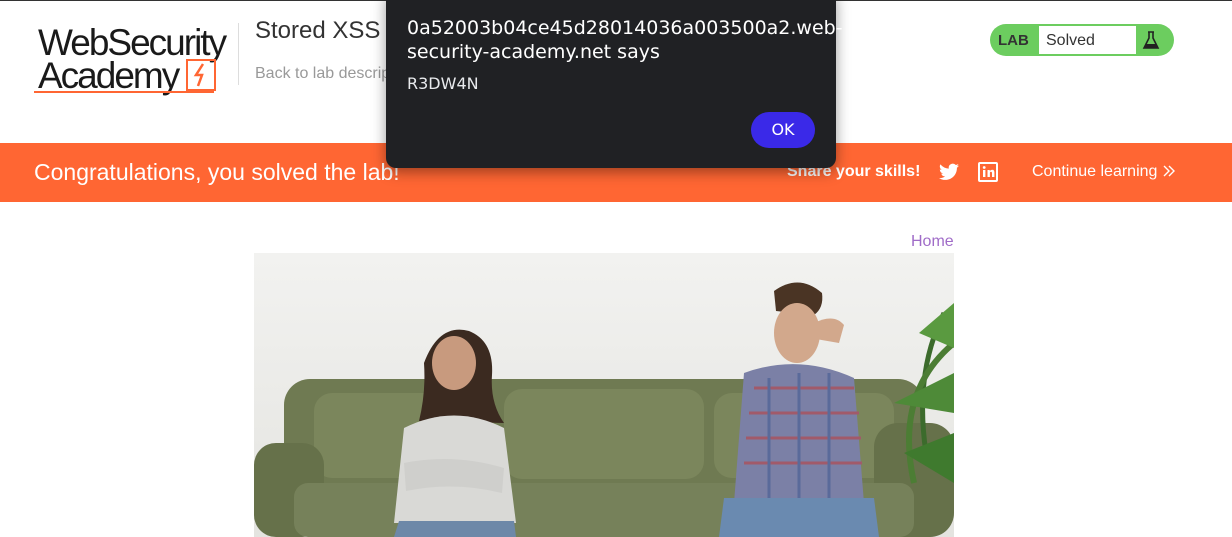  I want to click on header-divider, so click(238, 54).